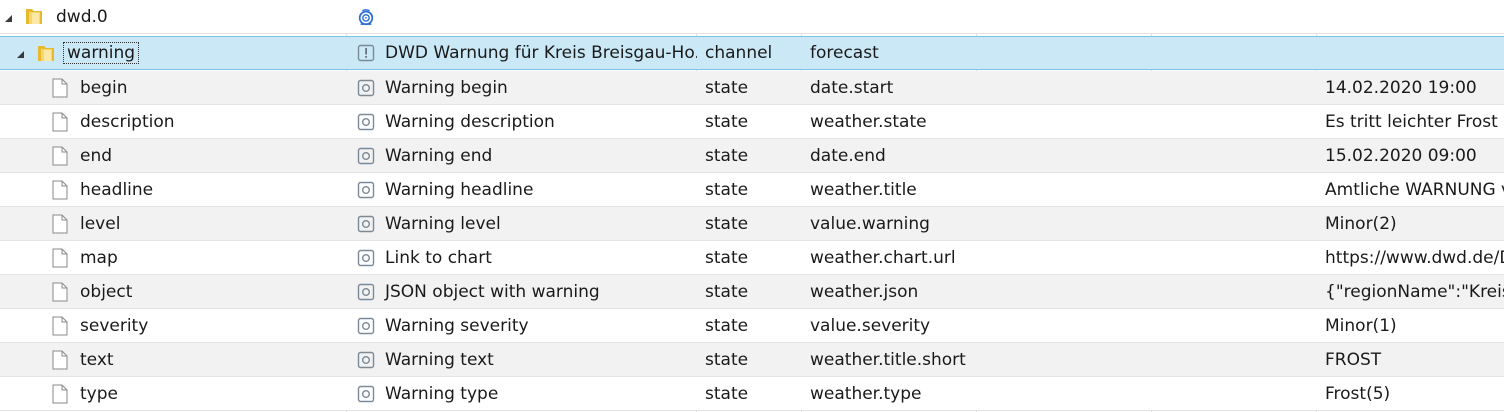  What do you see at coordinates (1414, 257) in the screenshot?
I see `value-text: https://www.dwd.de/D` at bounding box center [1414, 257].